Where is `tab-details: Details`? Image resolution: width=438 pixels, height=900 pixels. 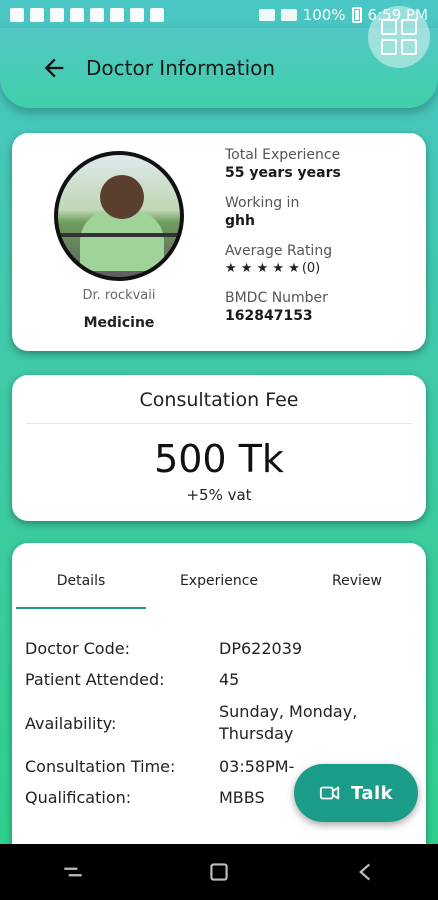 tab-details: Details is located at coordinates (81, 591).